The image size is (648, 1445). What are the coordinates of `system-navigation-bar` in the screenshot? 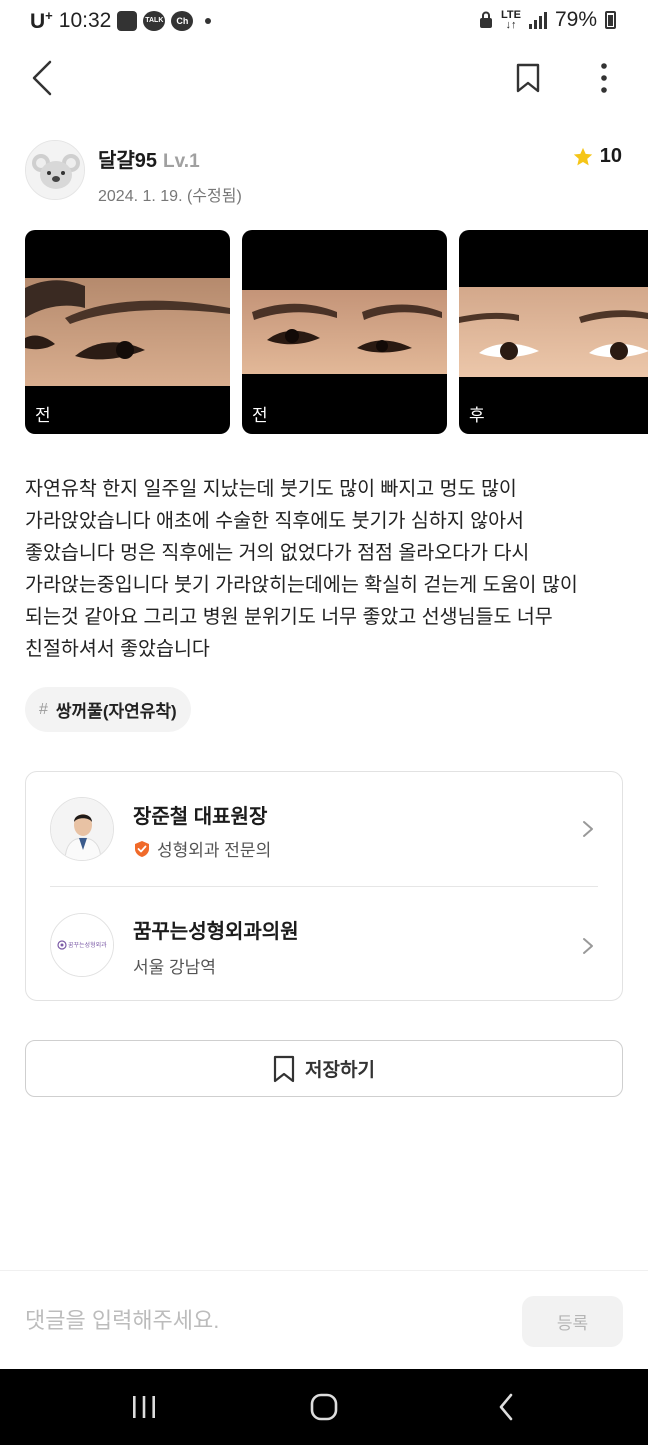 It's located at (324, 1407).